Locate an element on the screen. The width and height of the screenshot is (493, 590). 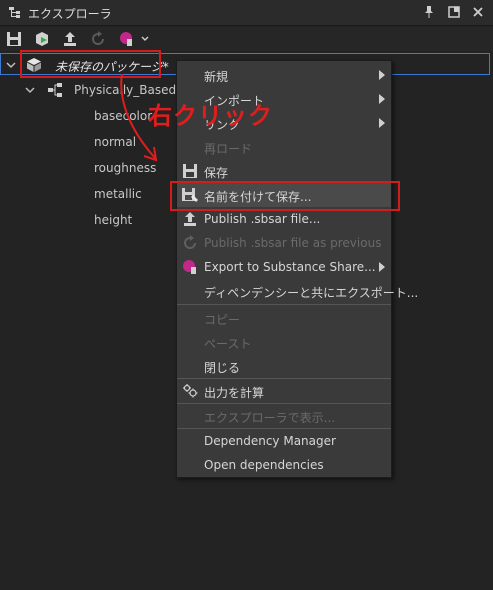
menu-item-publish-previous: Publish .sbsar file as previous is located at coordinates (284, 243).